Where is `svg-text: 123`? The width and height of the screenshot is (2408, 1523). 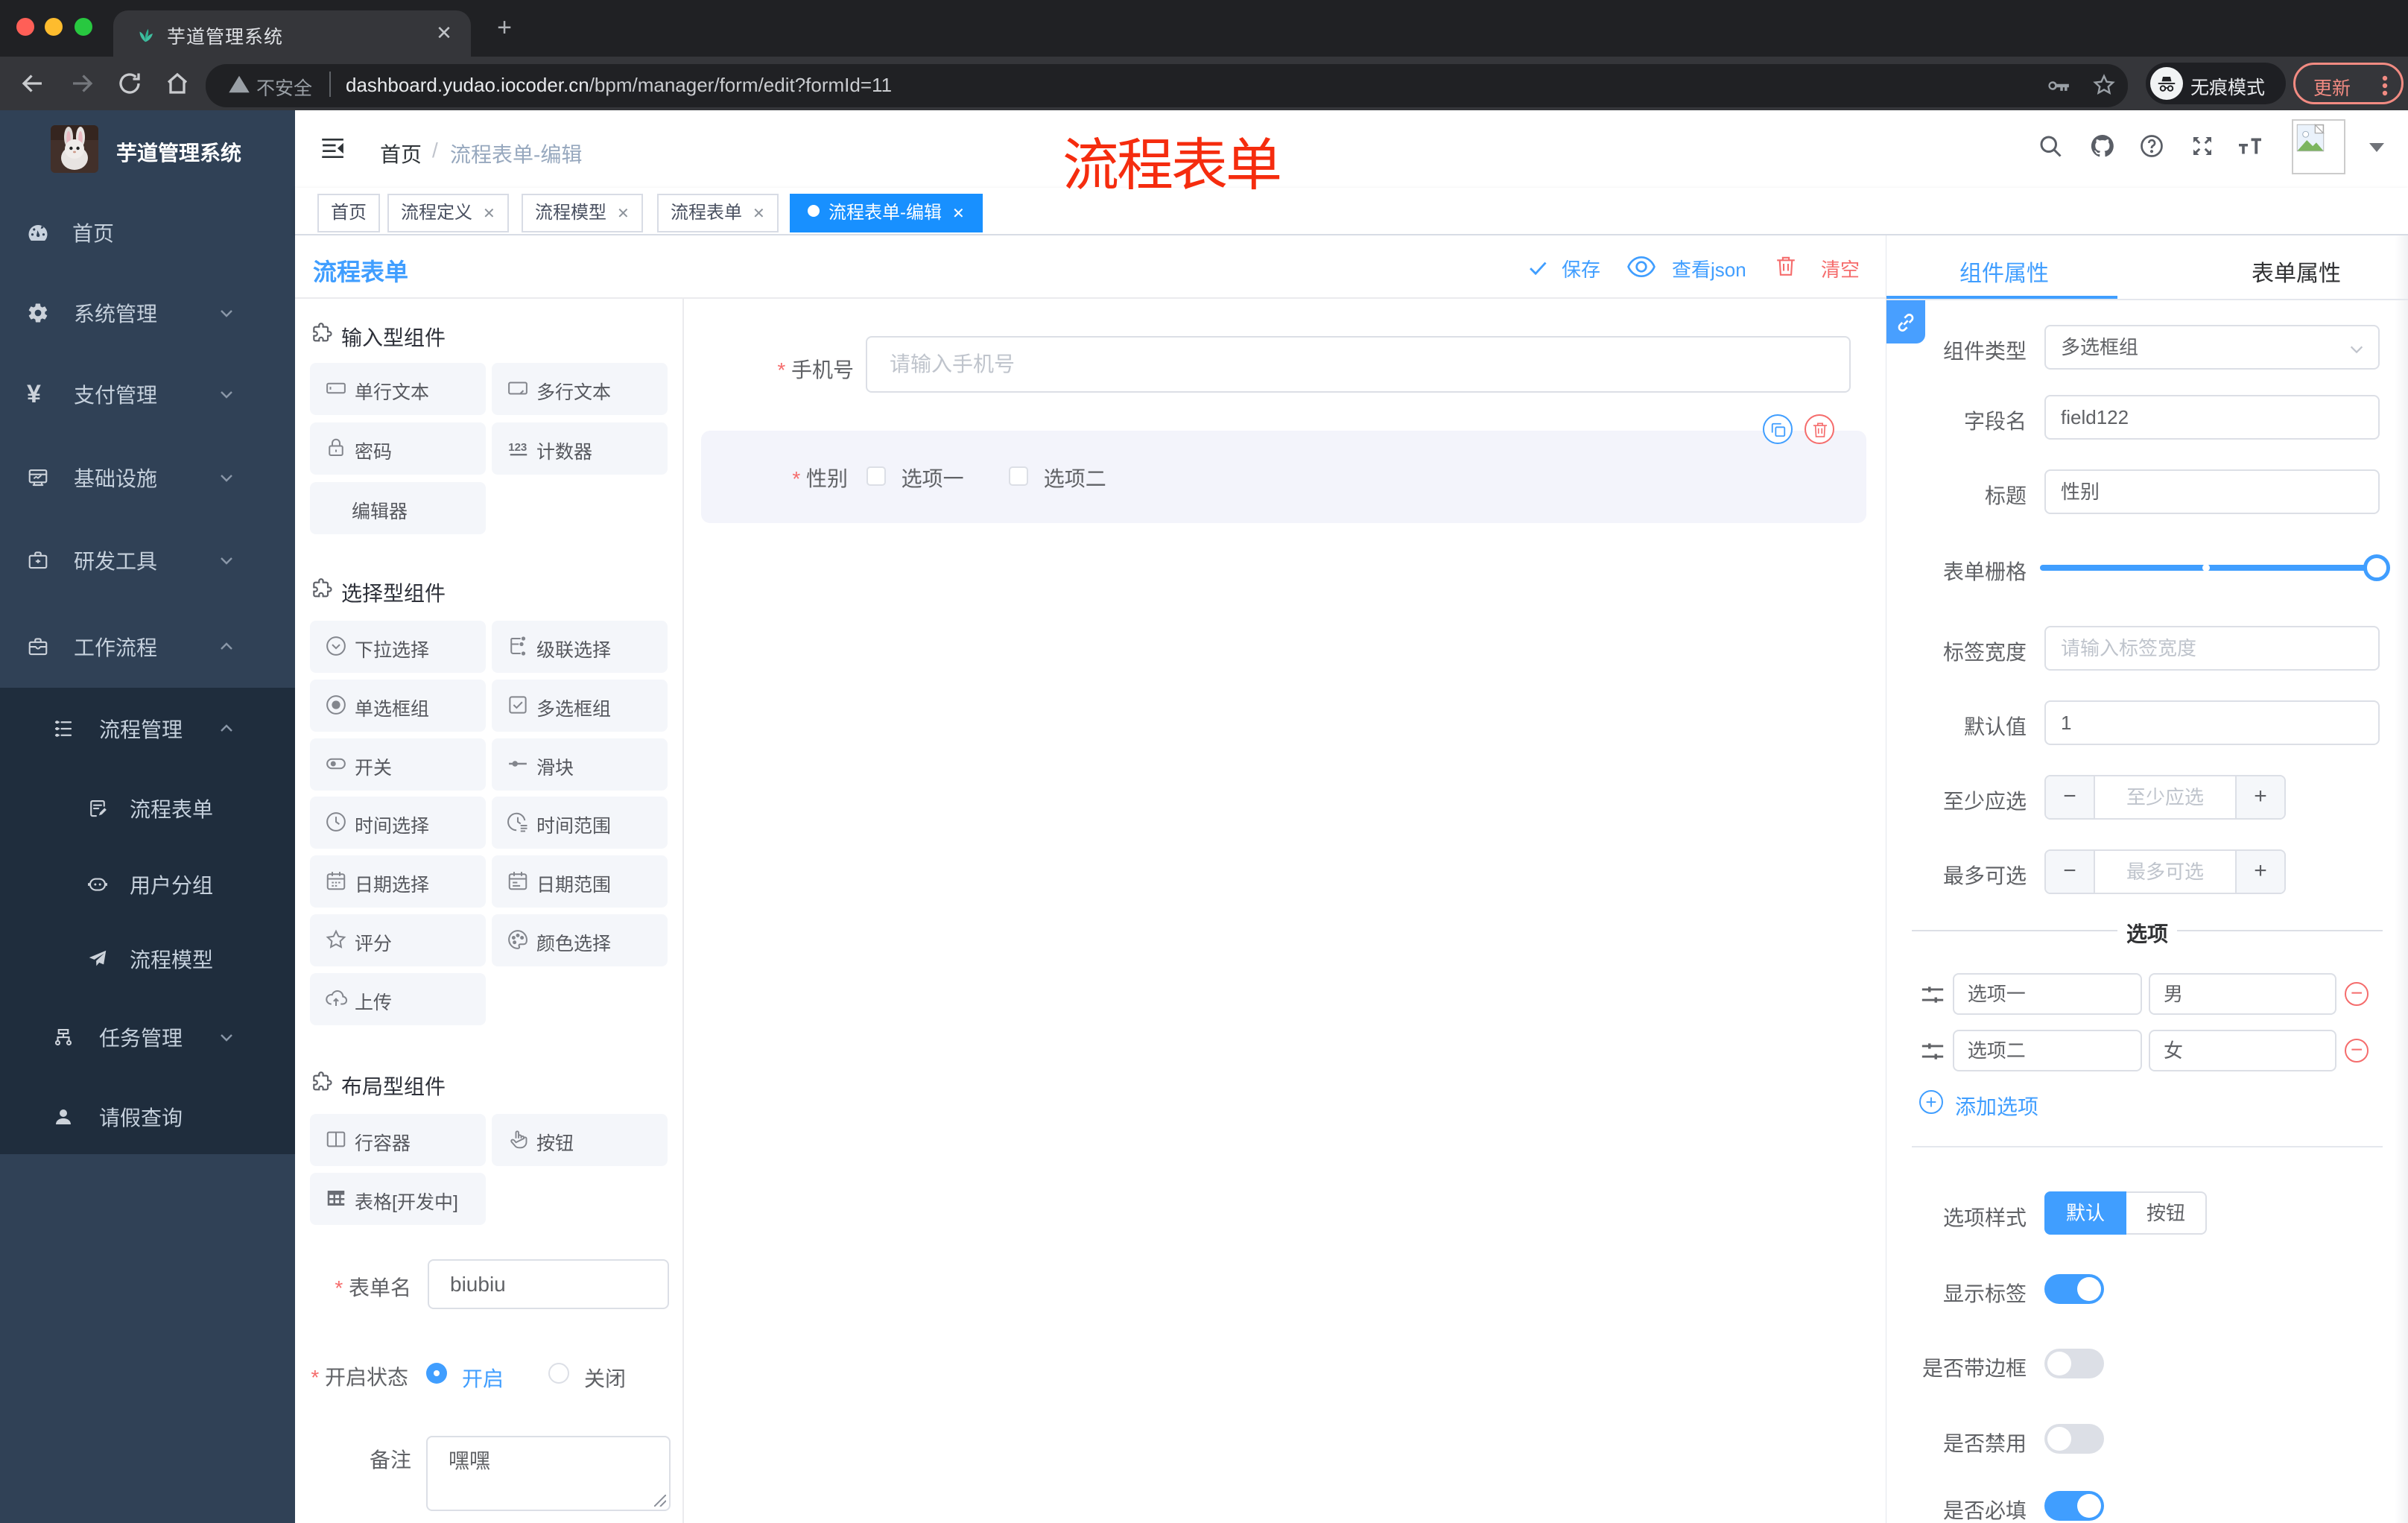 svg-text: 123 is located at coordinates (517, 447).